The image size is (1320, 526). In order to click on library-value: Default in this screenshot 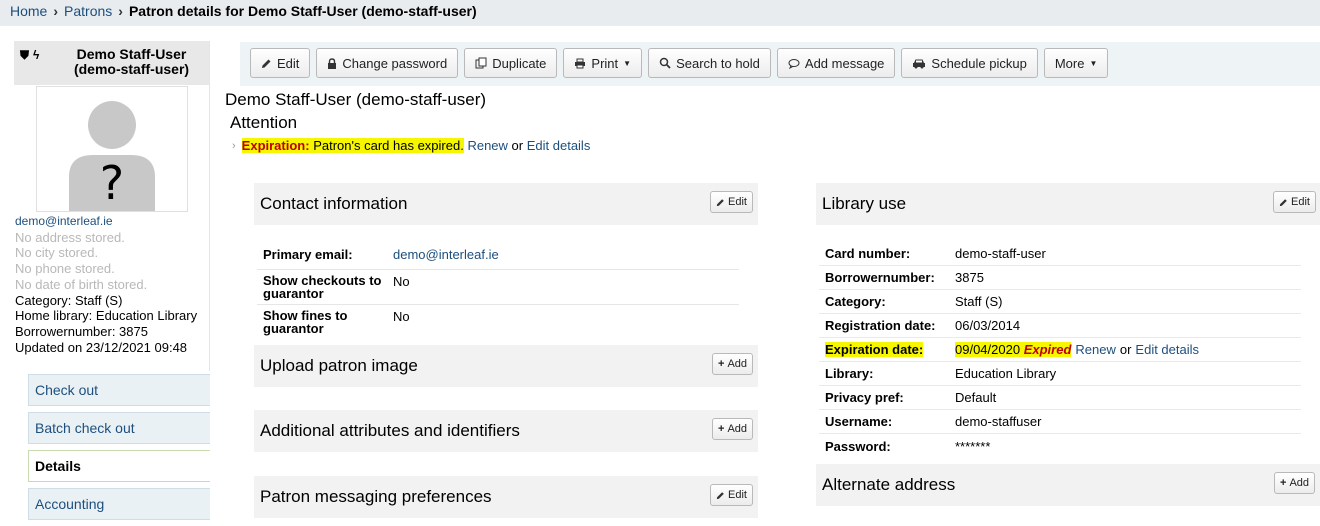, I will do `click(976, 397)`.